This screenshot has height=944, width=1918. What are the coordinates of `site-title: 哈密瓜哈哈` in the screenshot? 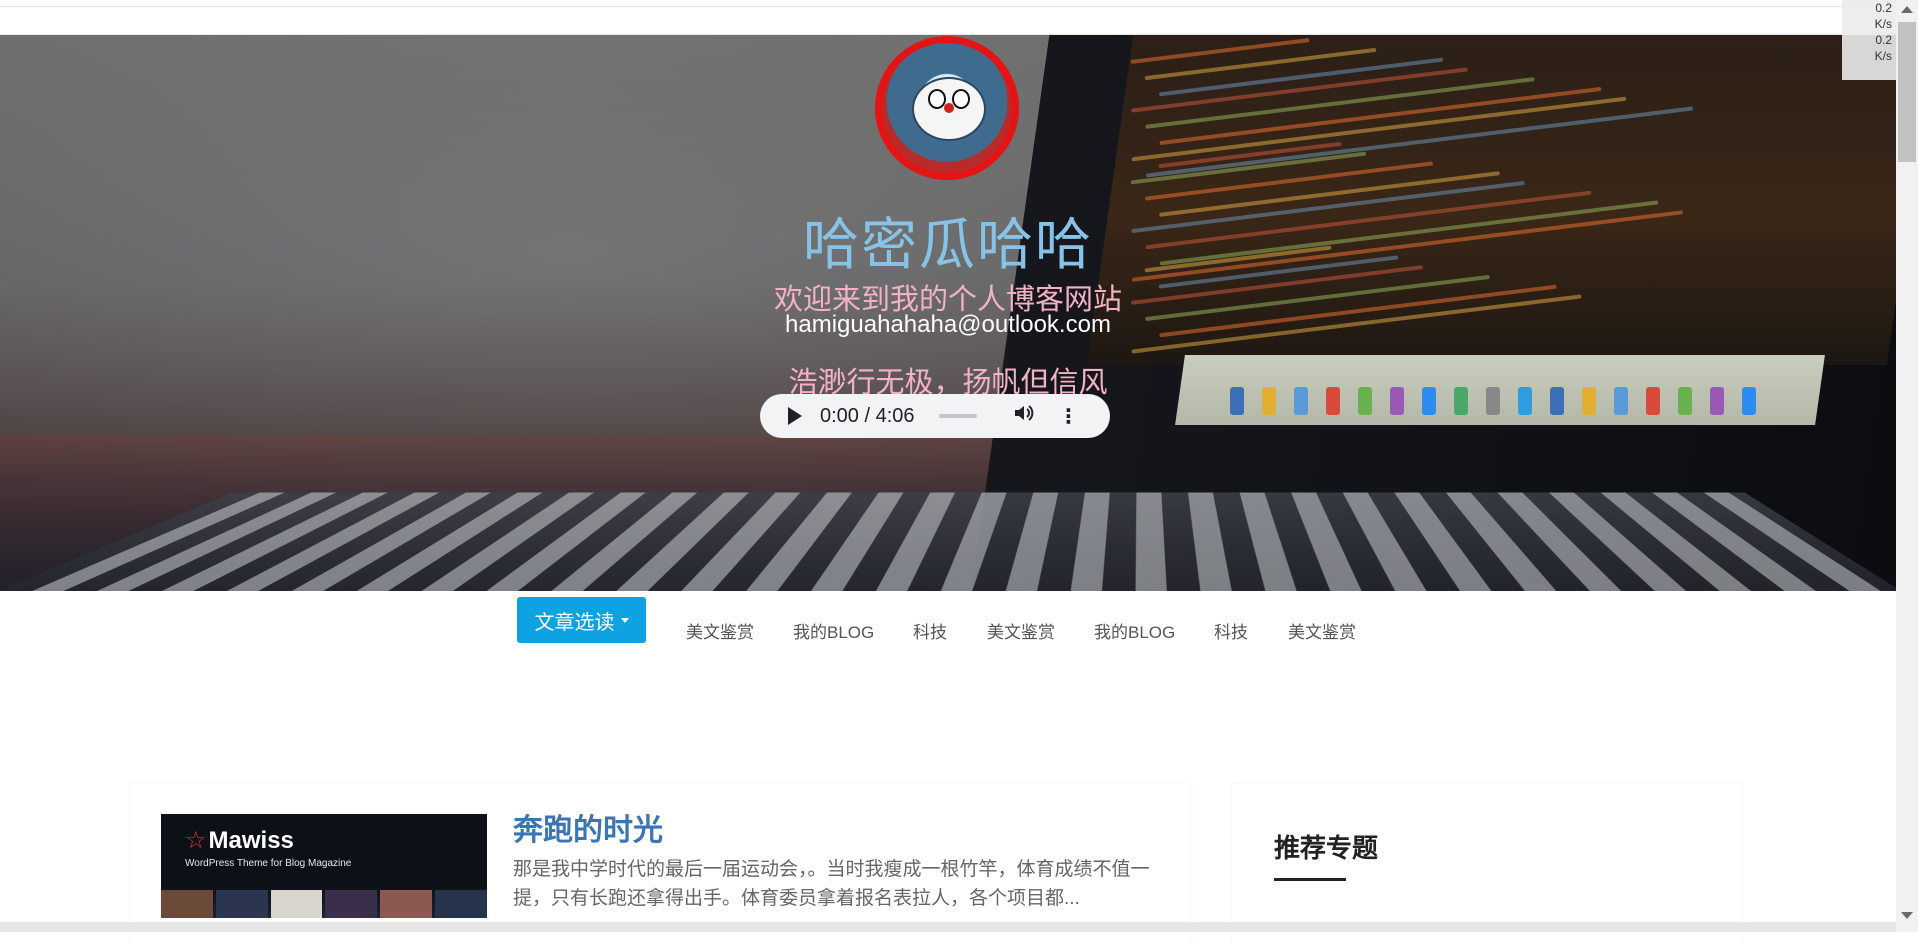 It's located at (948, 245).